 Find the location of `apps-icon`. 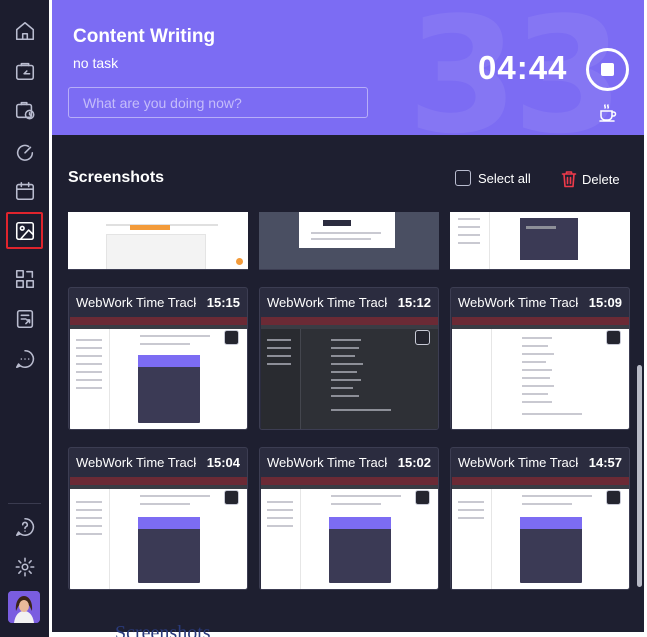

apps-icon is located at coordinates (24, 278).